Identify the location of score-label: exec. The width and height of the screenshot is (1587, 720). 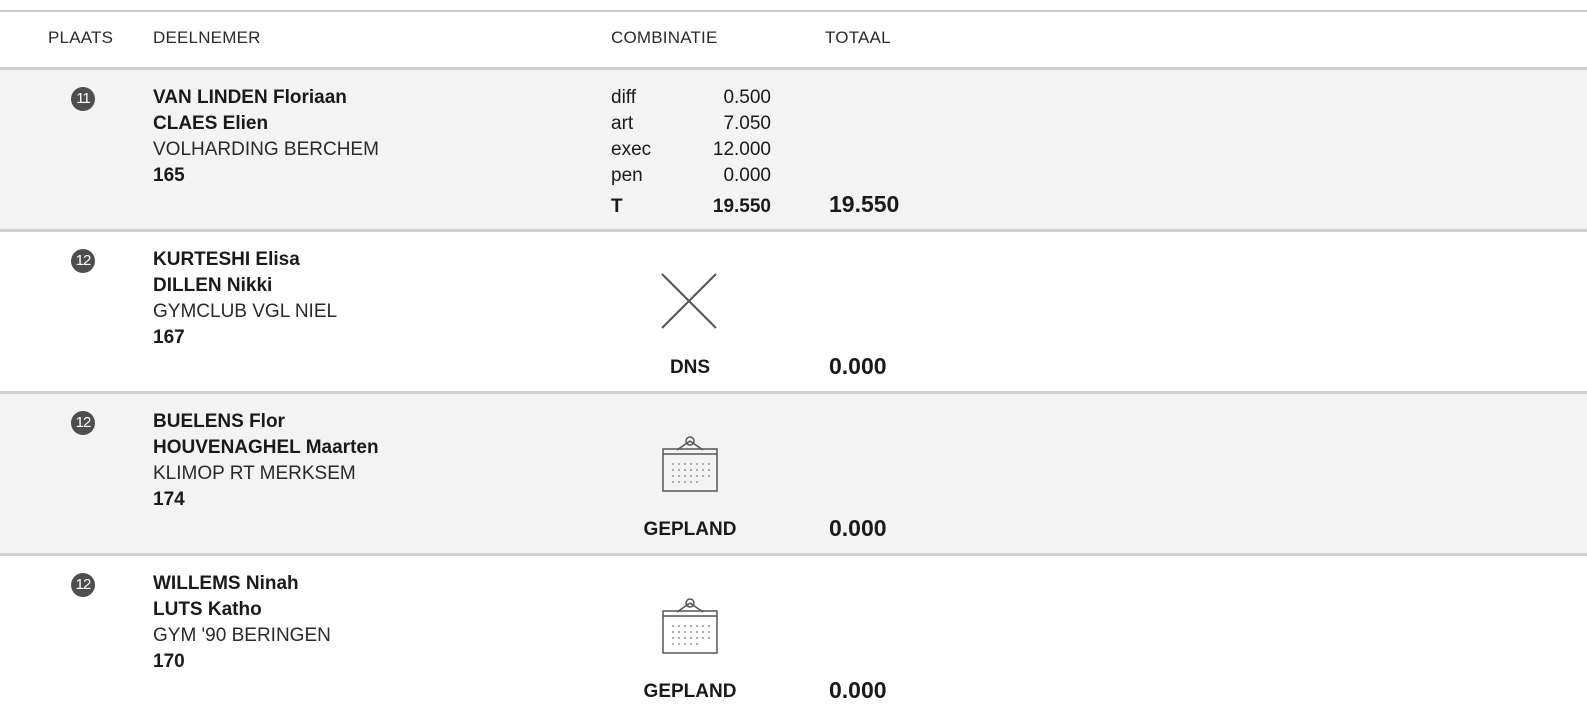
(631, 149).